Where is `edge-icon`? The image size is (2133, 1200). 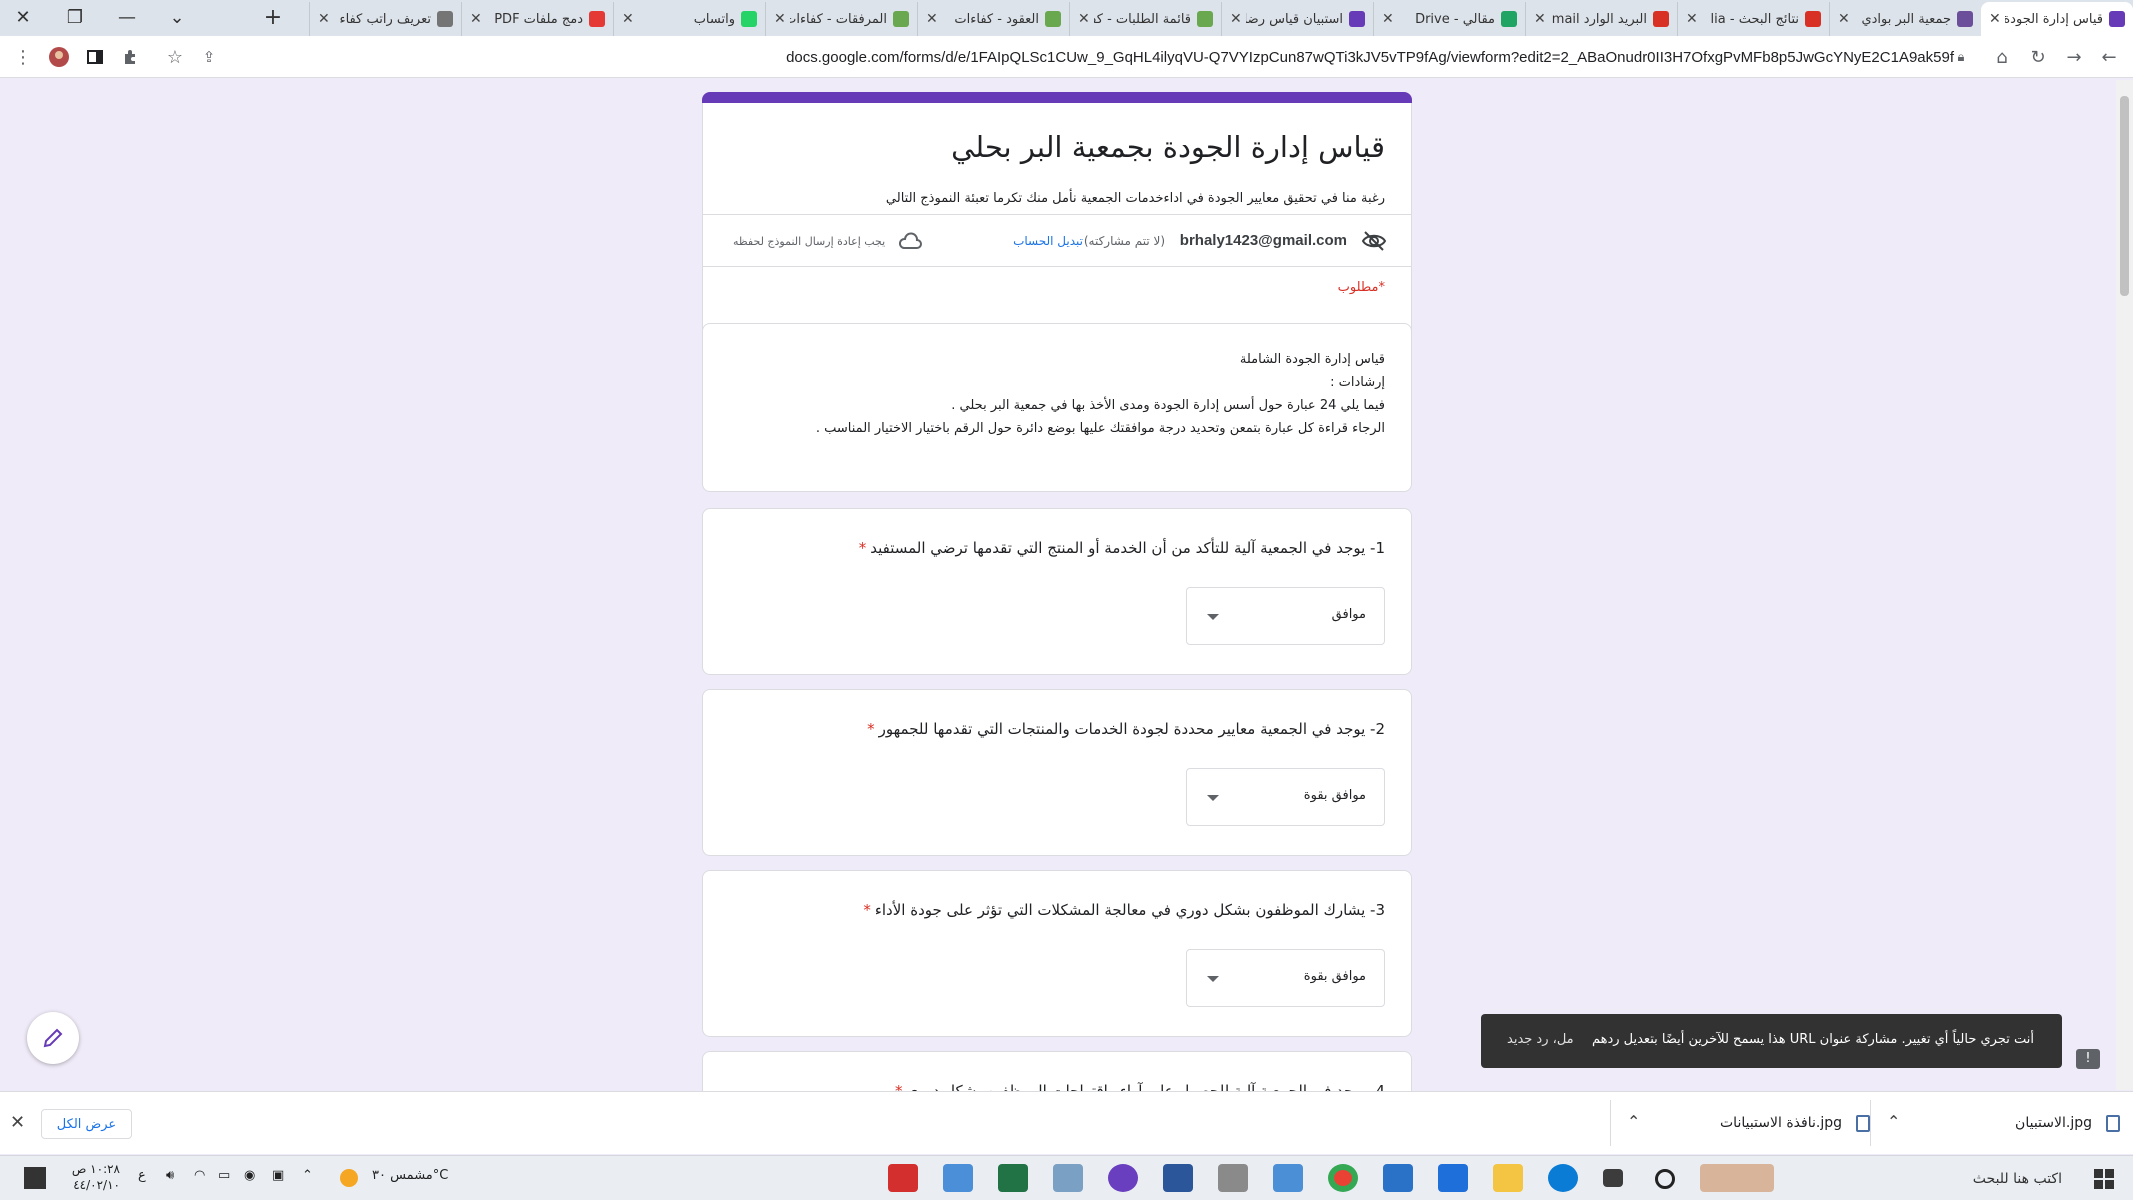 edge-icon is located at coordinates (1563, 1178).